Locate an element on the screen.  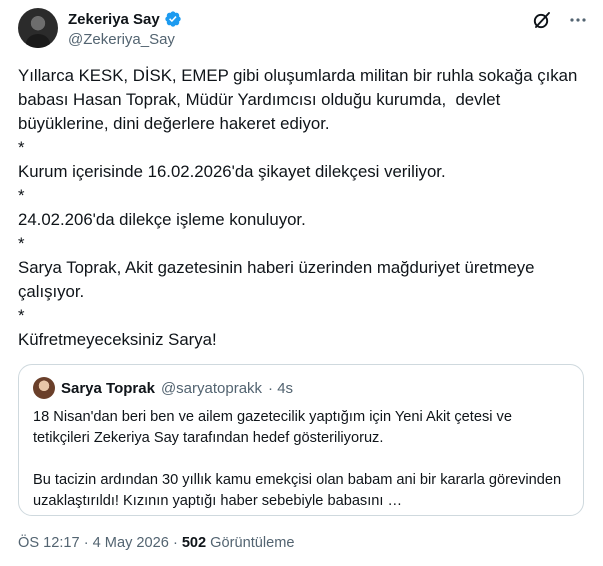
quoted-tweet-header: Sarya Toprak @saryatoprakk · 4s is located at coordinates (163, 388).